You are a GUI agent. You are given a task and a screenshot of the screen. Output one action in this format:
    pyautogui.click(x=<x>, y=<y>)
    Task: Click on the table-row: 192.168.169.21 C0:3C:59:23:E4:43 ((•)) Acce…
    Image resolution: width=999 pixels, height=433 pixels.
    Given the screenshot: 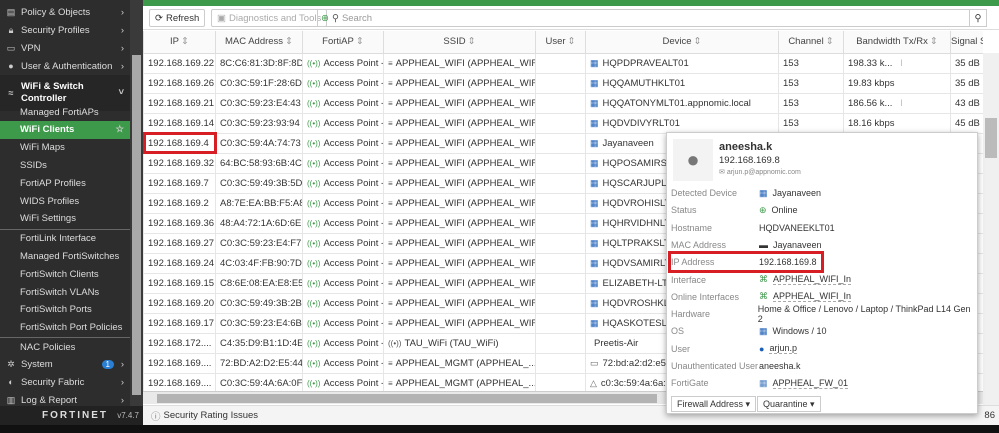 What is the action you would take?
    pyautogui.click(x=563, y=103)
    